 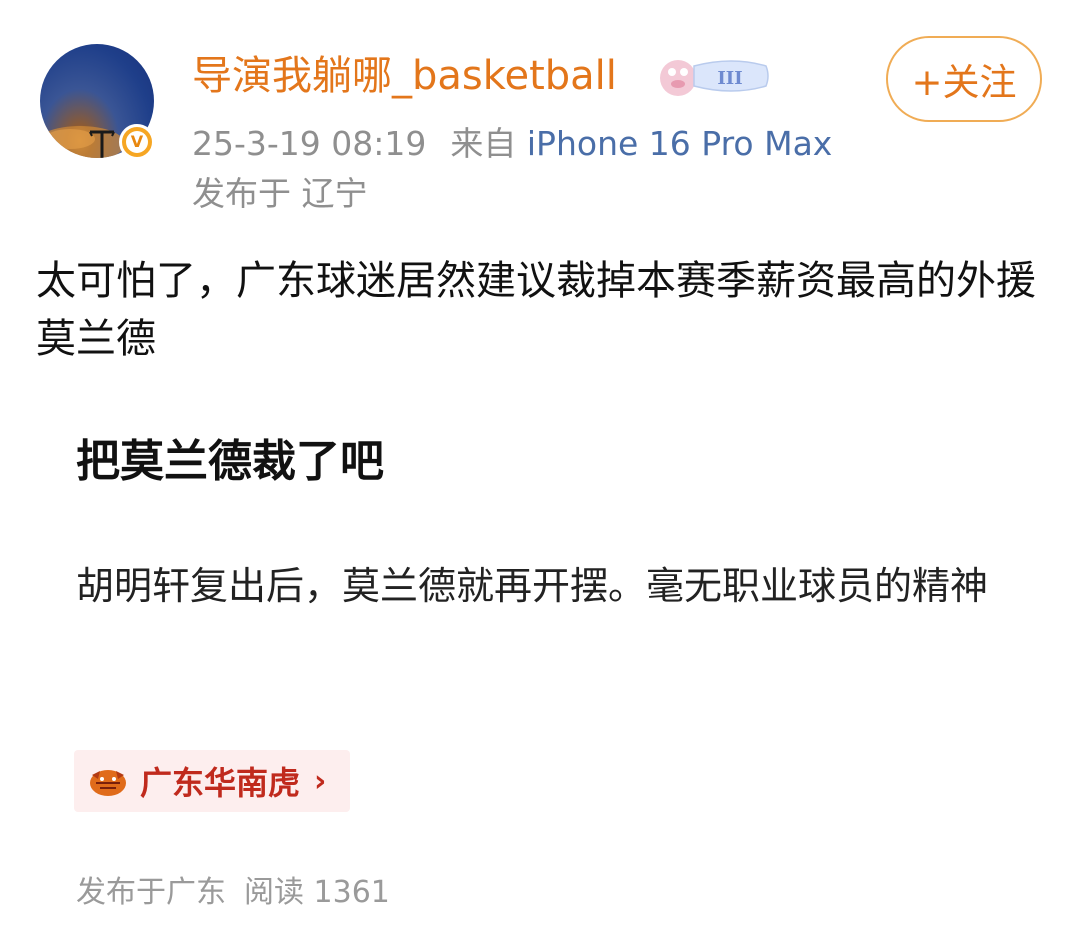 What do you see at coordinates (483, 143) in the screenshot?
I see `source-prefix: 来自` at bounding box center [483, 143].